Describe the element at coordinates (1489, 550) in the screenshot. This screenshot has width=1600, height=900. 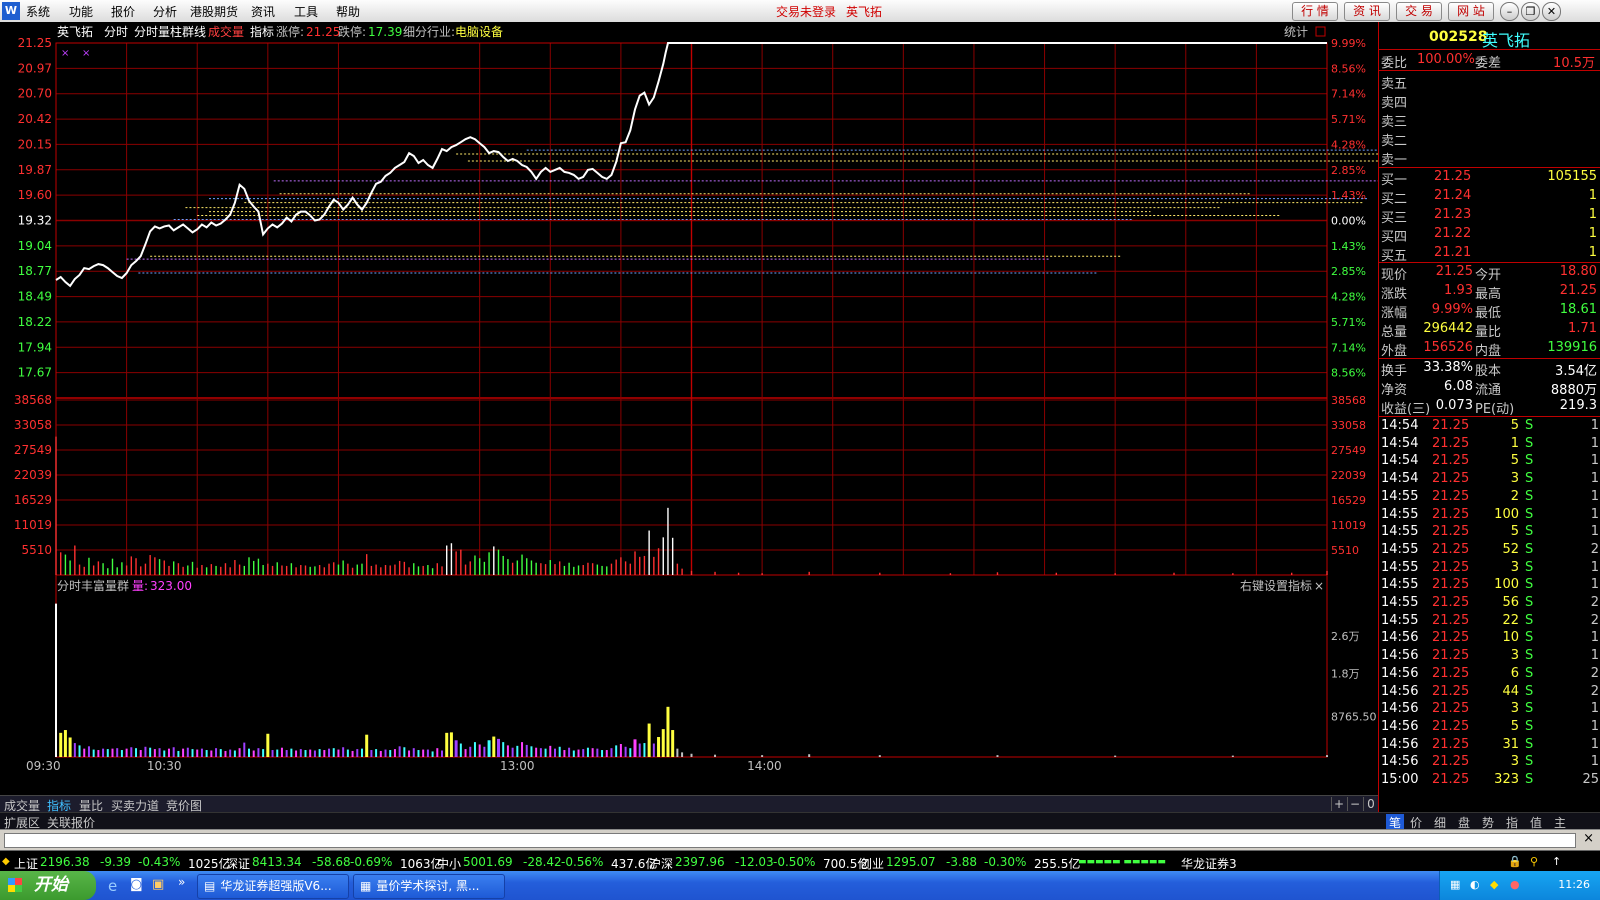
I see `tick-row: 14:55 21.25 52 S 2` at that location.